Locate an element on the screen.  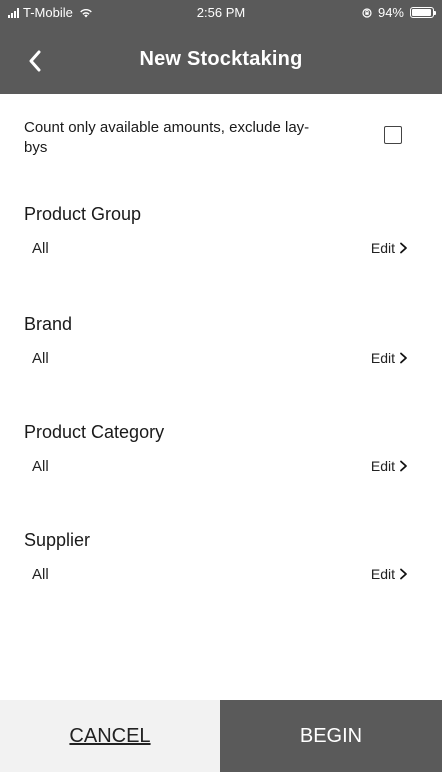
filter-brand: Brand All Edit is located at coordinates (221, 354).